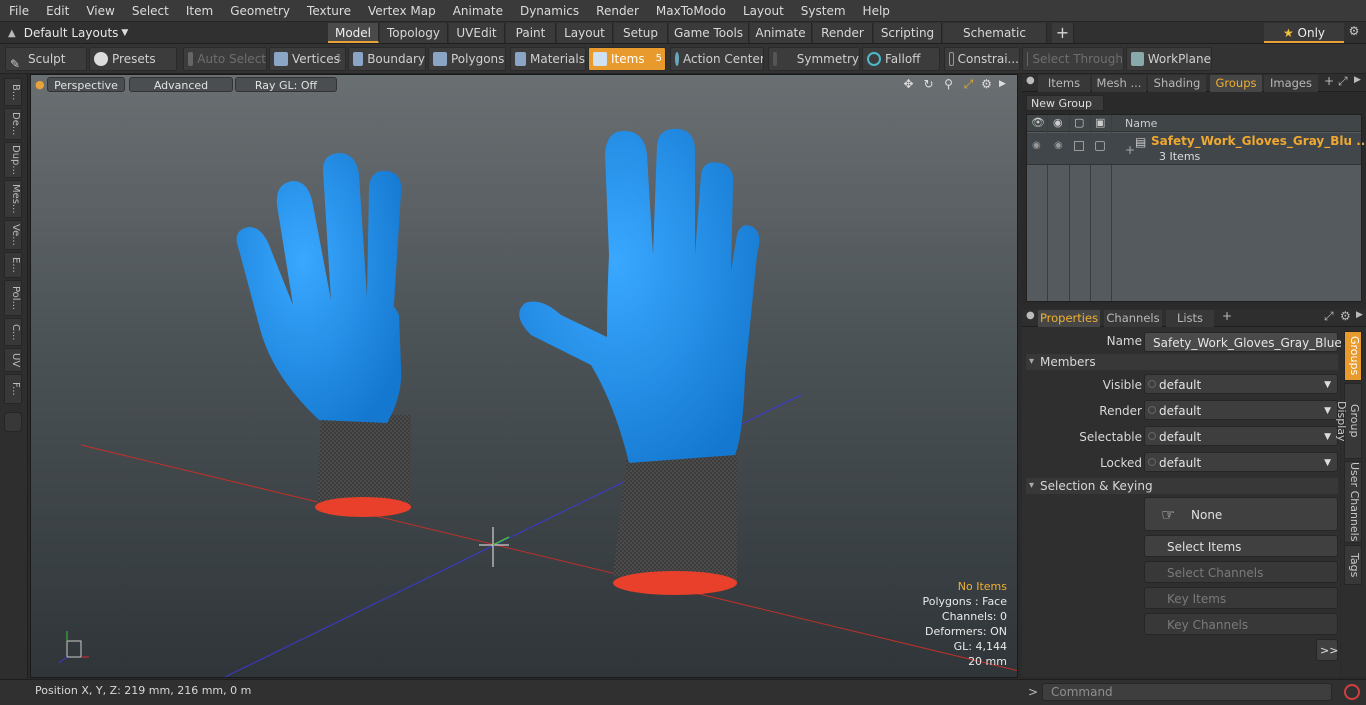 The image size is (1366, 705). What do you see at coordinates (1100, 146) in the screenshot?
I see `row-lock-box` at bounding box center [1100, 146].